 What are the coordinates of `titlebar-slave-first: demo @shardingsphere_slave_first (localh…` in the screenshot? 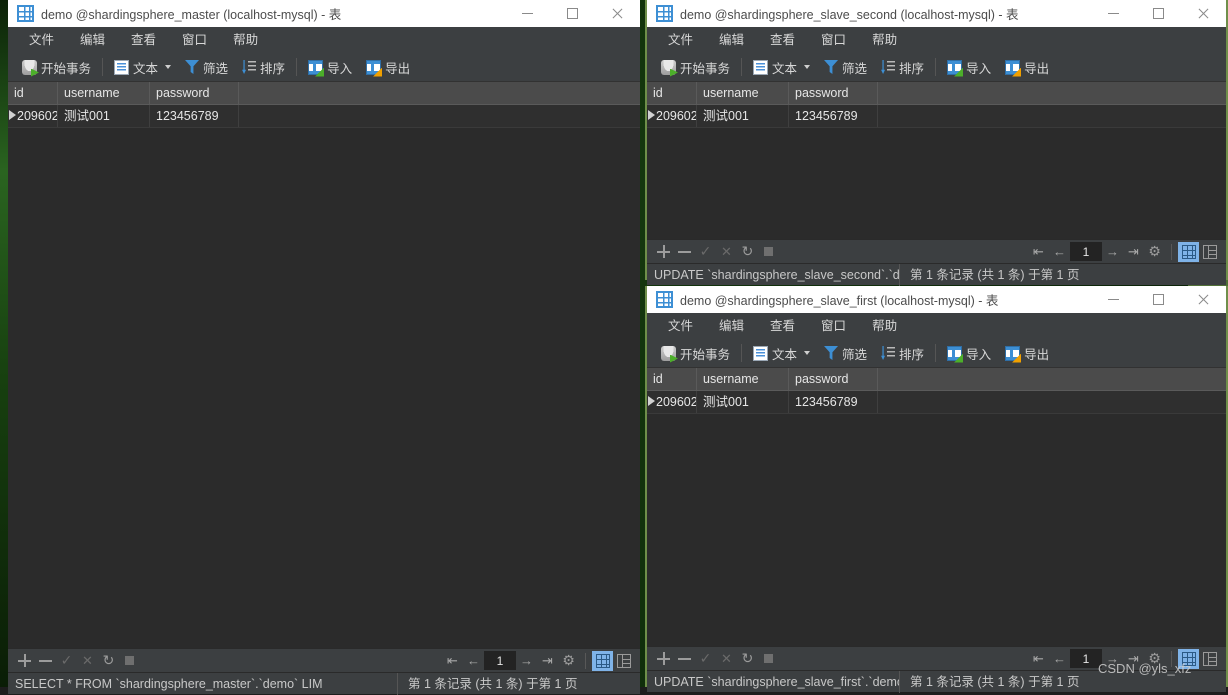 It's located at (936, 299).